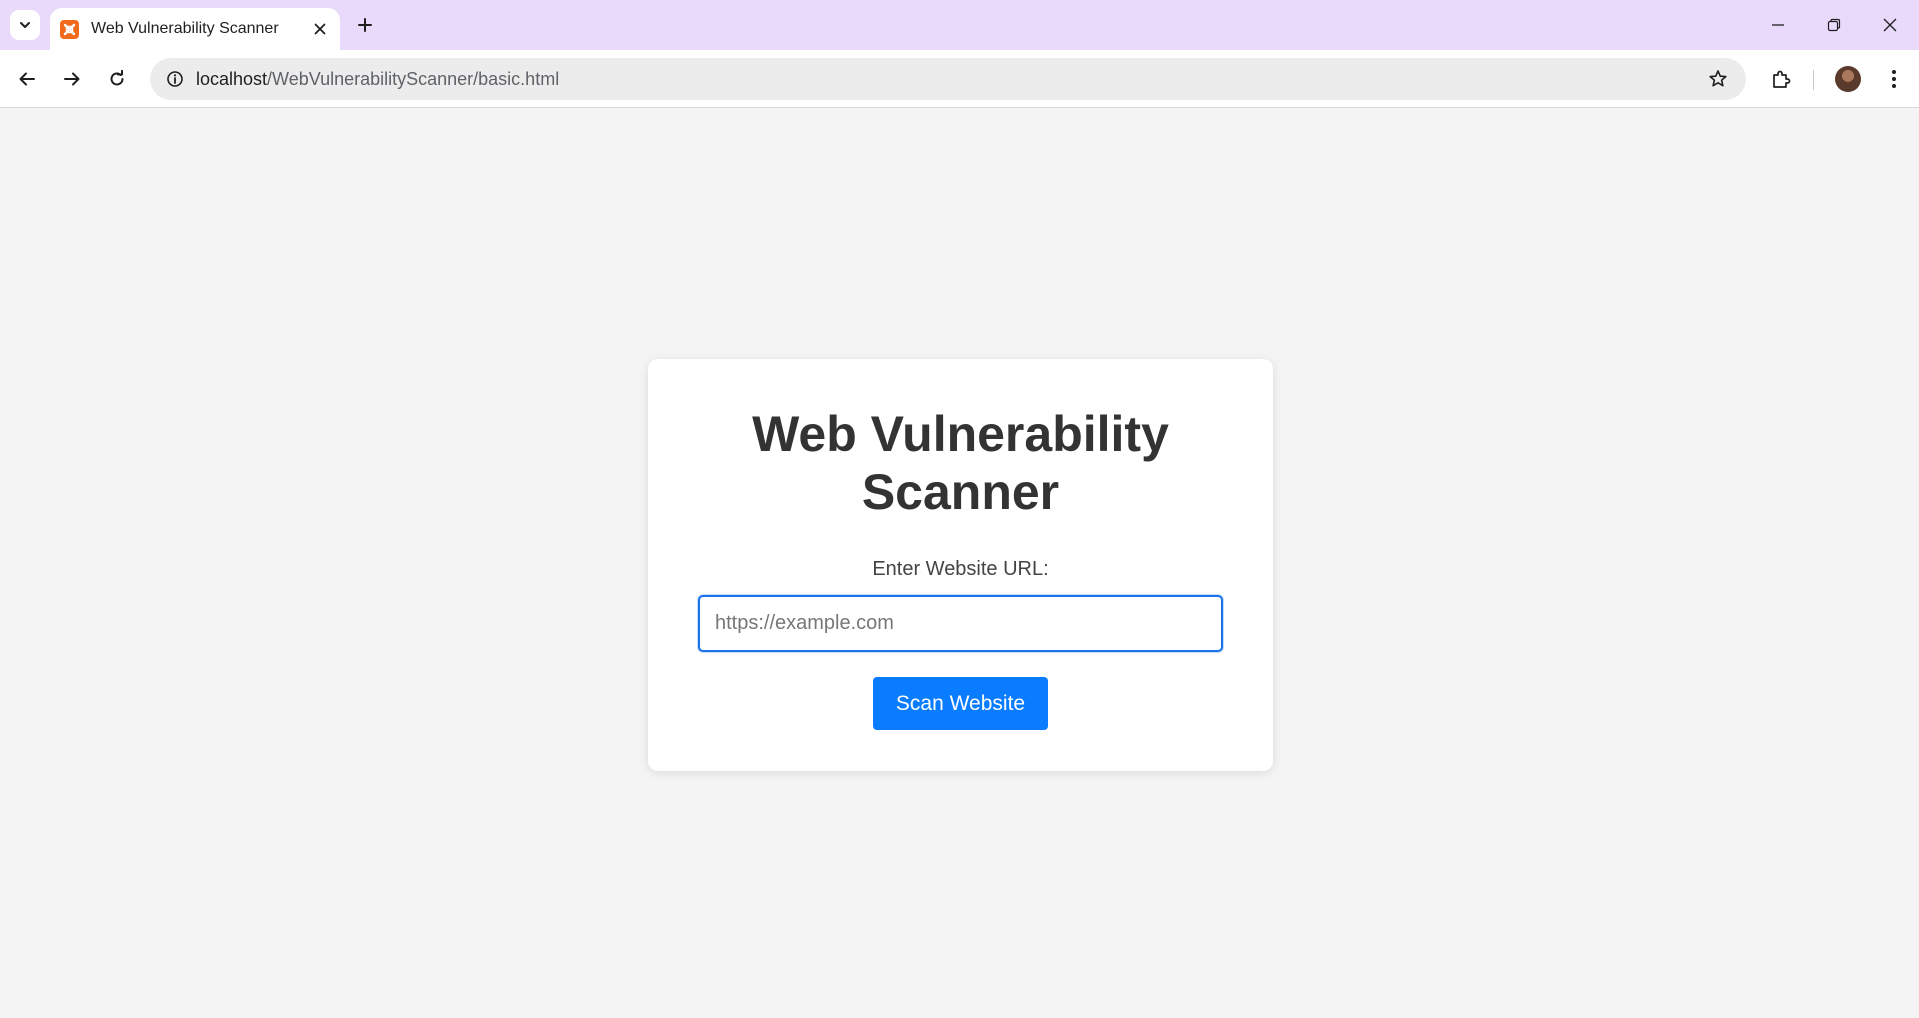 The width and height of the screenshot is (1919, 1018). I want to click on reload-button, so click(117, 79).